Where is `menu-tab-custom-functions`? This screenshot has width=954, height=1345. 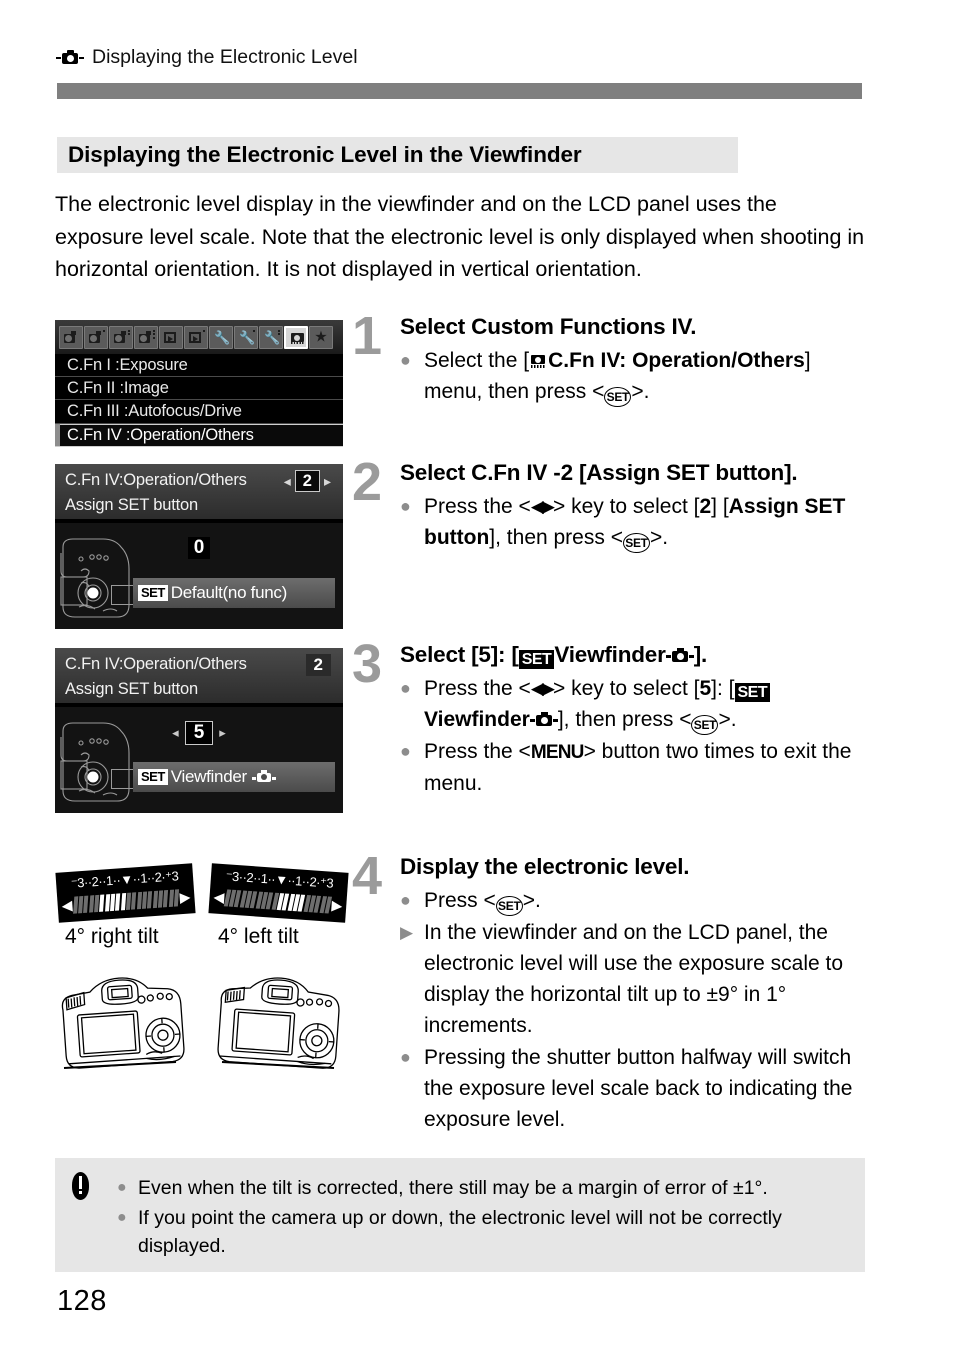 menu-tab-custom-functions is located at coordinates (296, 337).